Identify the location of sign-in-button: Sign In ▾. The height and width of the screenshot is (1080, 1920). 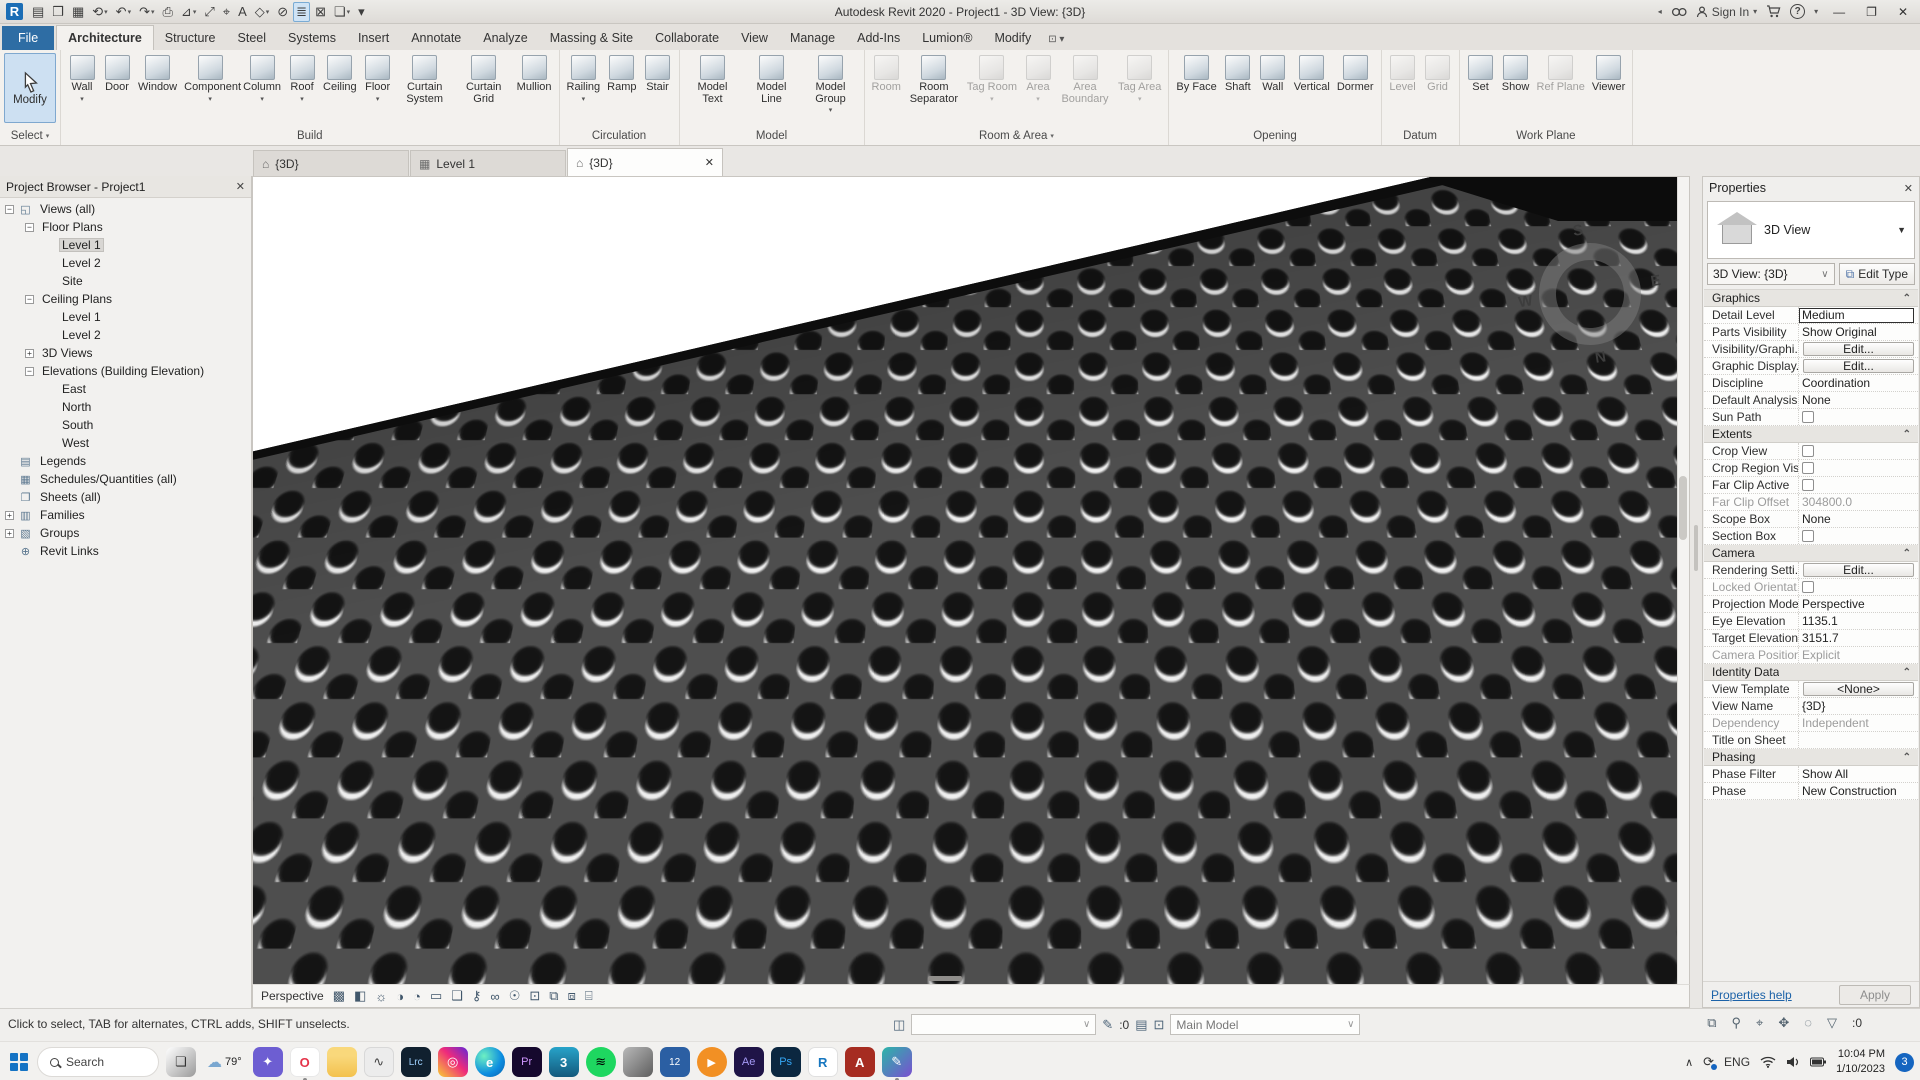
(1726, 12).